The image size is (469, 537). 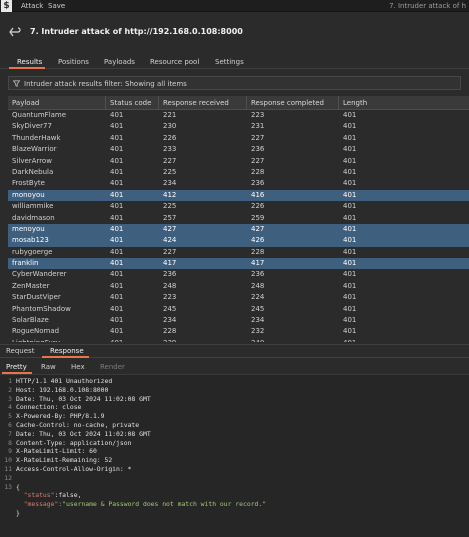 What do you see at coordinates (15, 32) in the screenshot?
I see `back-arrow-icon` at bounding box center [15, 32].